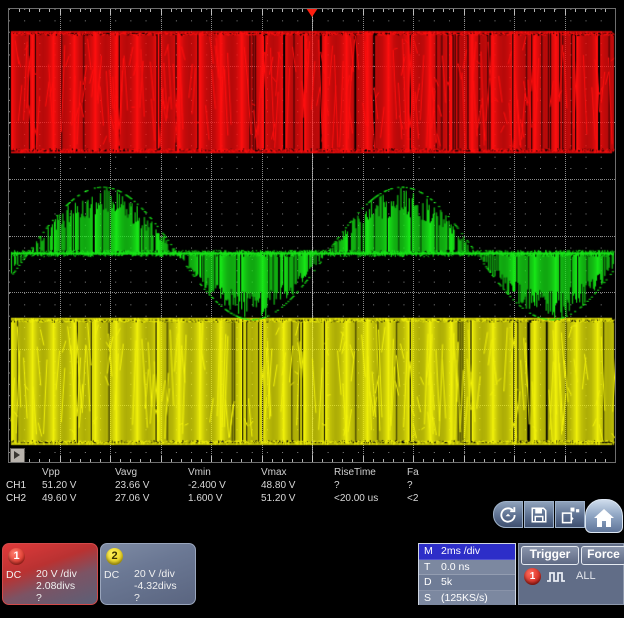 This screenshot has height=618, width=624. I want to click on timebase-value-t: 0.0 ns, so click(455, 566).